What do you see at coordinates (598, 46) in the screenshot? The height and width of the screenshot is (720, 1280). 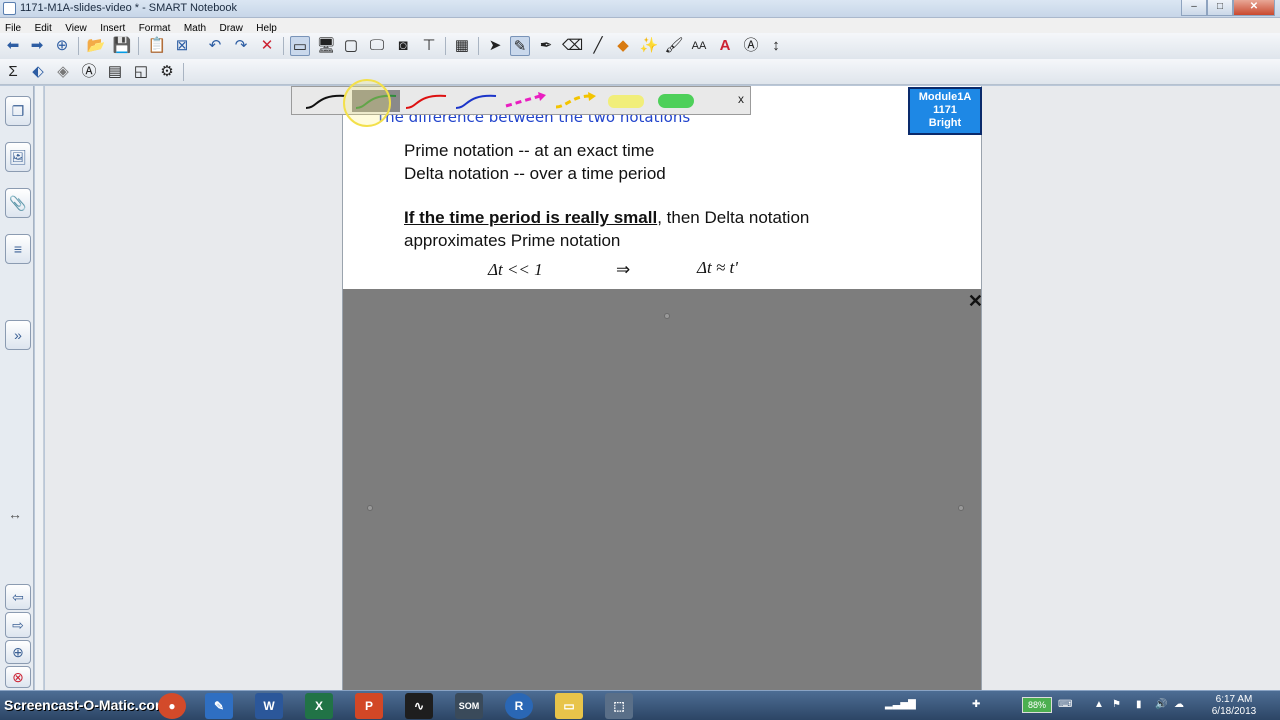 I see `line-icon: ╱` at bounding box center [598, 46].